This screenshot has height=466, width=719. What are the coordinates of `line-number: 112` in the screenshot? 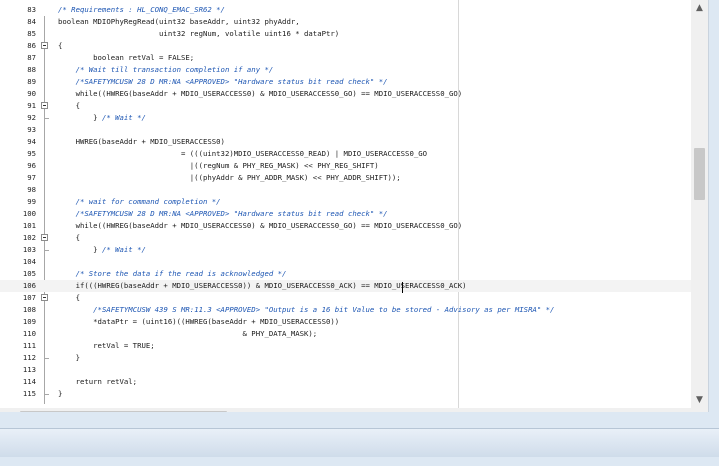 It's located at (29, 357).